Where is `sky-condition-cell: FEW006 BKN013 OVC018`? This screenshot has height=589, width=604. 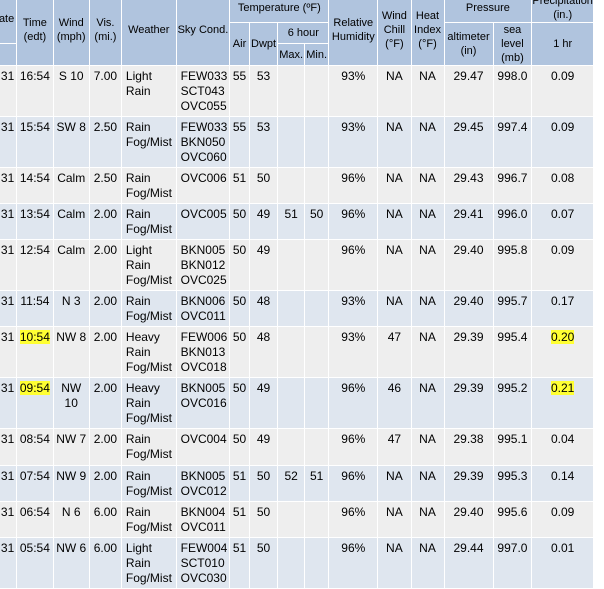 sky-condition-cell: FEW006 BKN013 OVC018 is located at coordinates (203, 352).